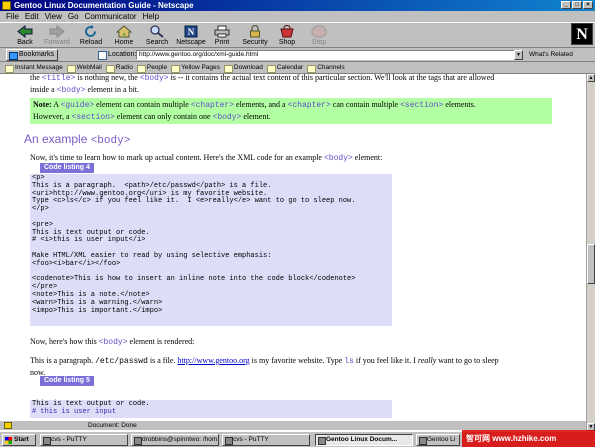  I want to click on personal-item-channels: Channels, so click(326, 67).